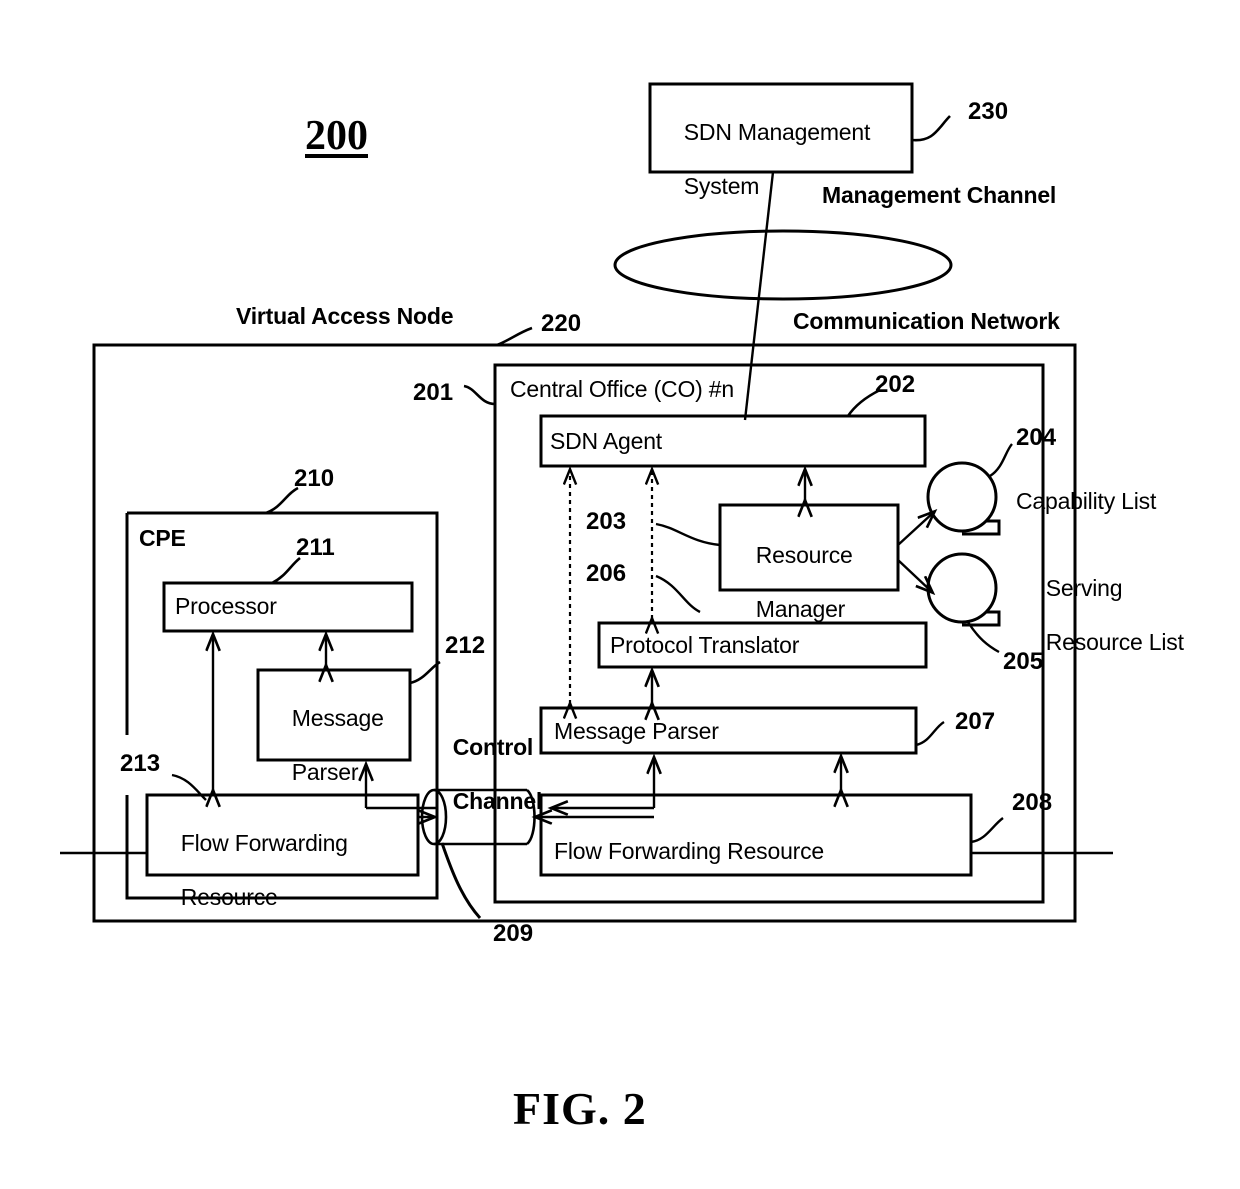 This screenshot has width=1240, height=1189. Describe the element at coordinates (561, 323) in the screenshot. I see `ref-220: 220` at that location.